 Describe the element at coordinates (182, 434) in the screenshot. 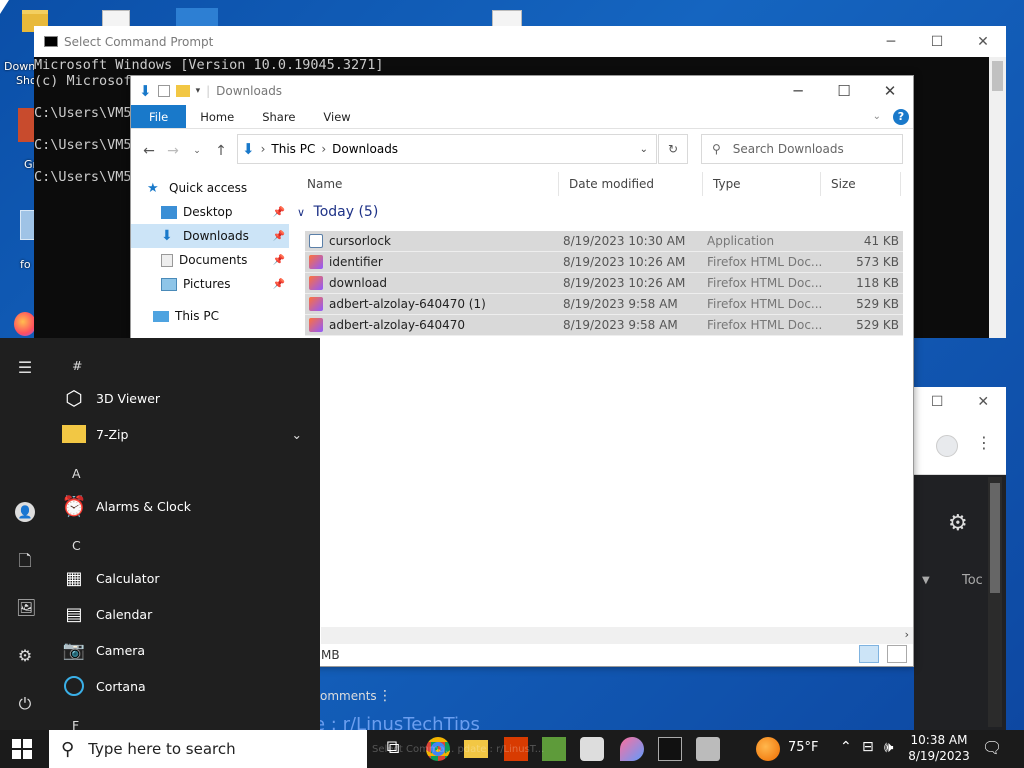

I see `app-7-zip: 7-Zip ⌄` at that location.